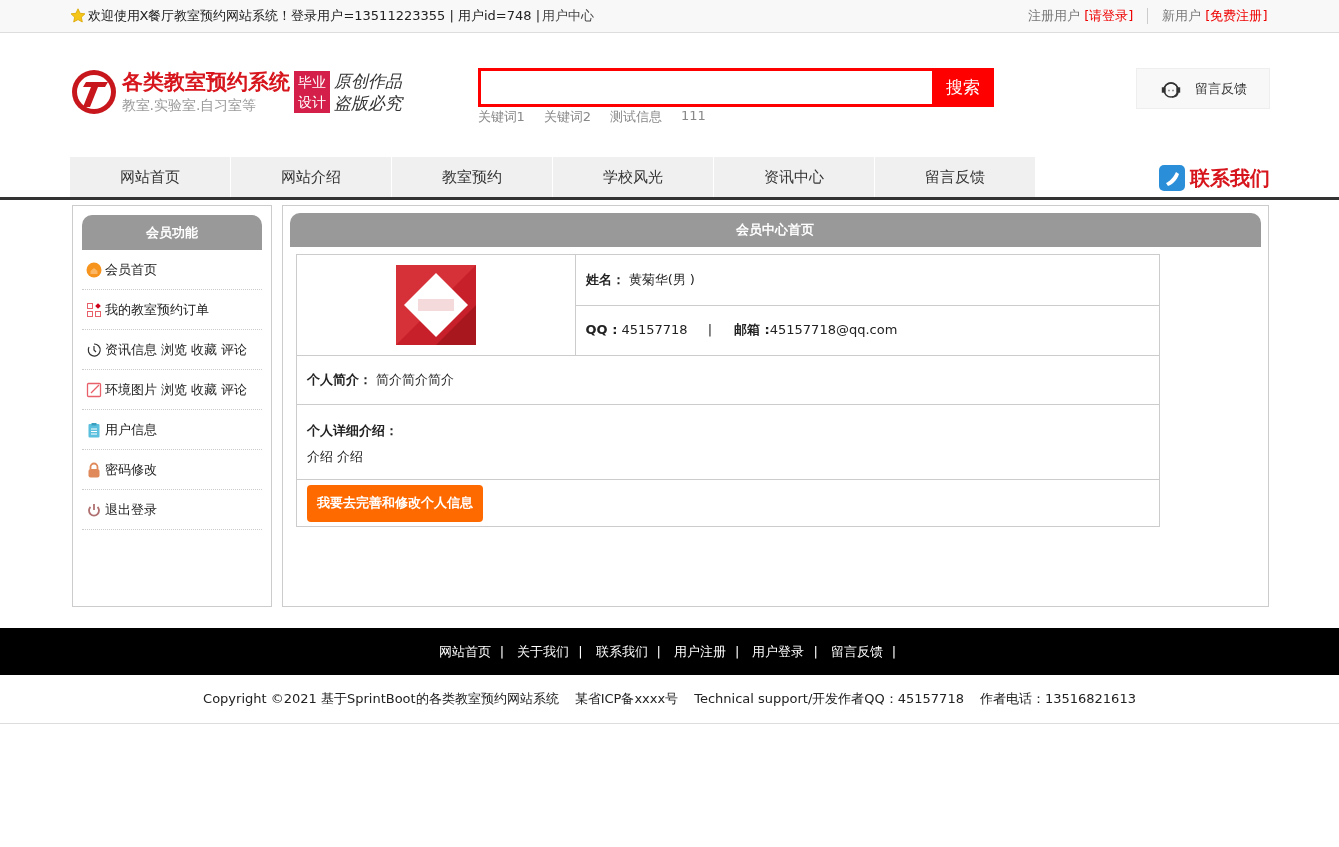 This screenshot has width=1339, height=847. Describe the element at coordinates (793, 177) in the screenshot. I see `nav-item: 资讯中心` at that location.